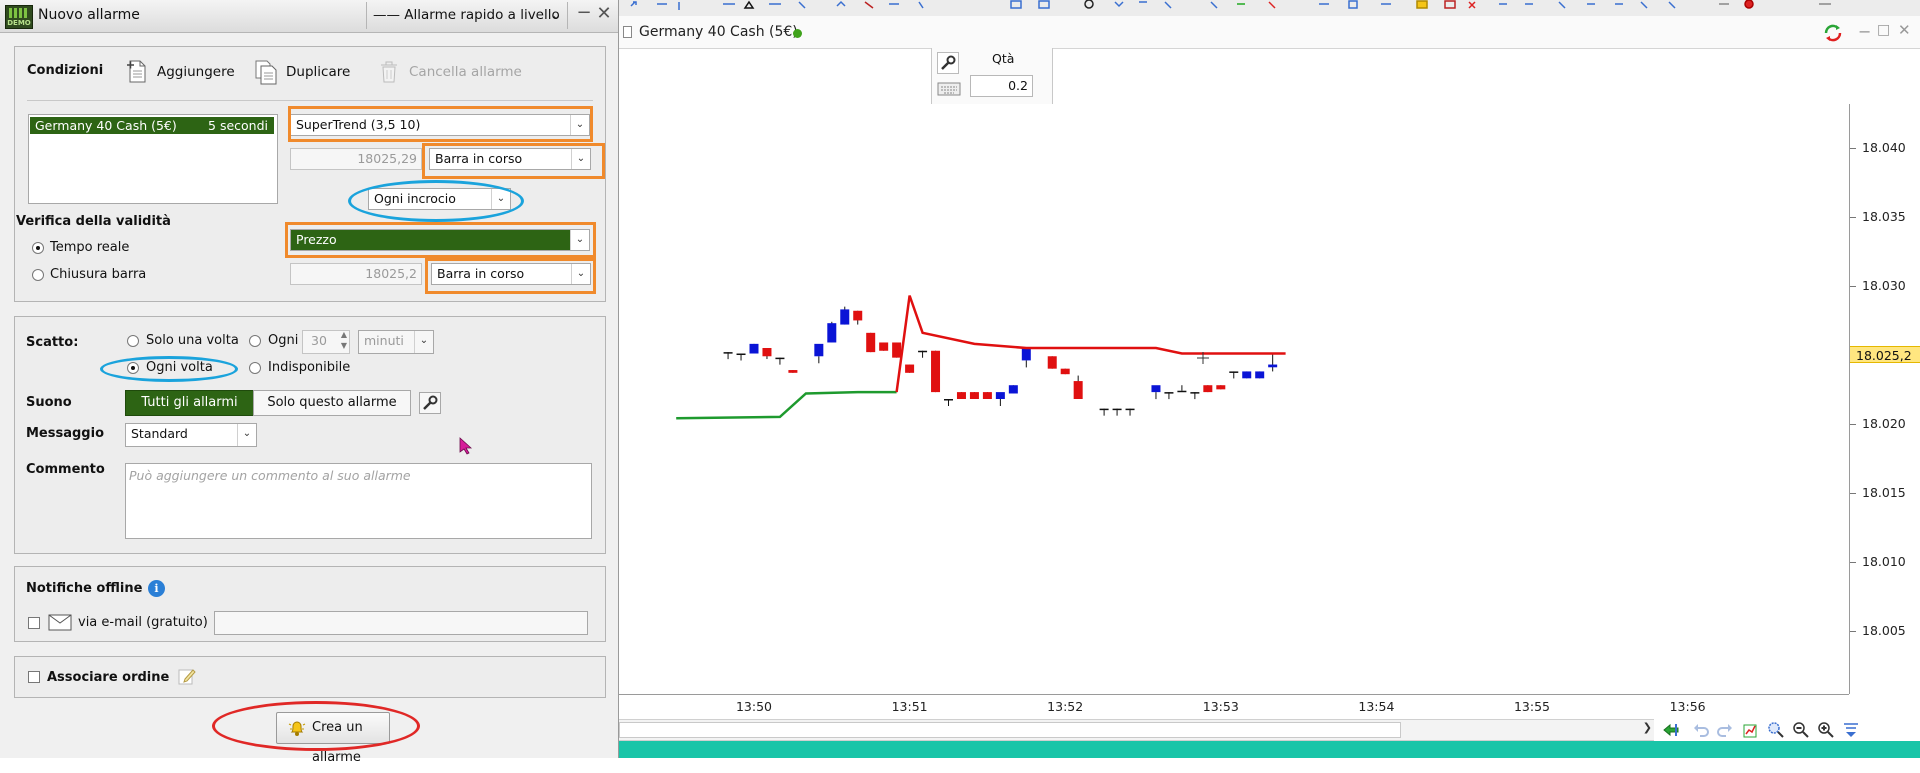 The image size is (1920, 773). I want to click on keyboard-icon, so click(949, 91).